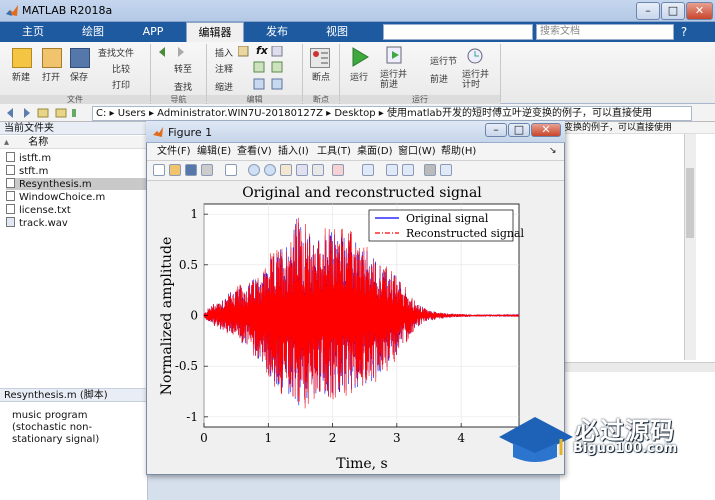  Describe the element at coordinates (443, 60) in the screenshot. I see `run-section-button: 运行节` at that location.